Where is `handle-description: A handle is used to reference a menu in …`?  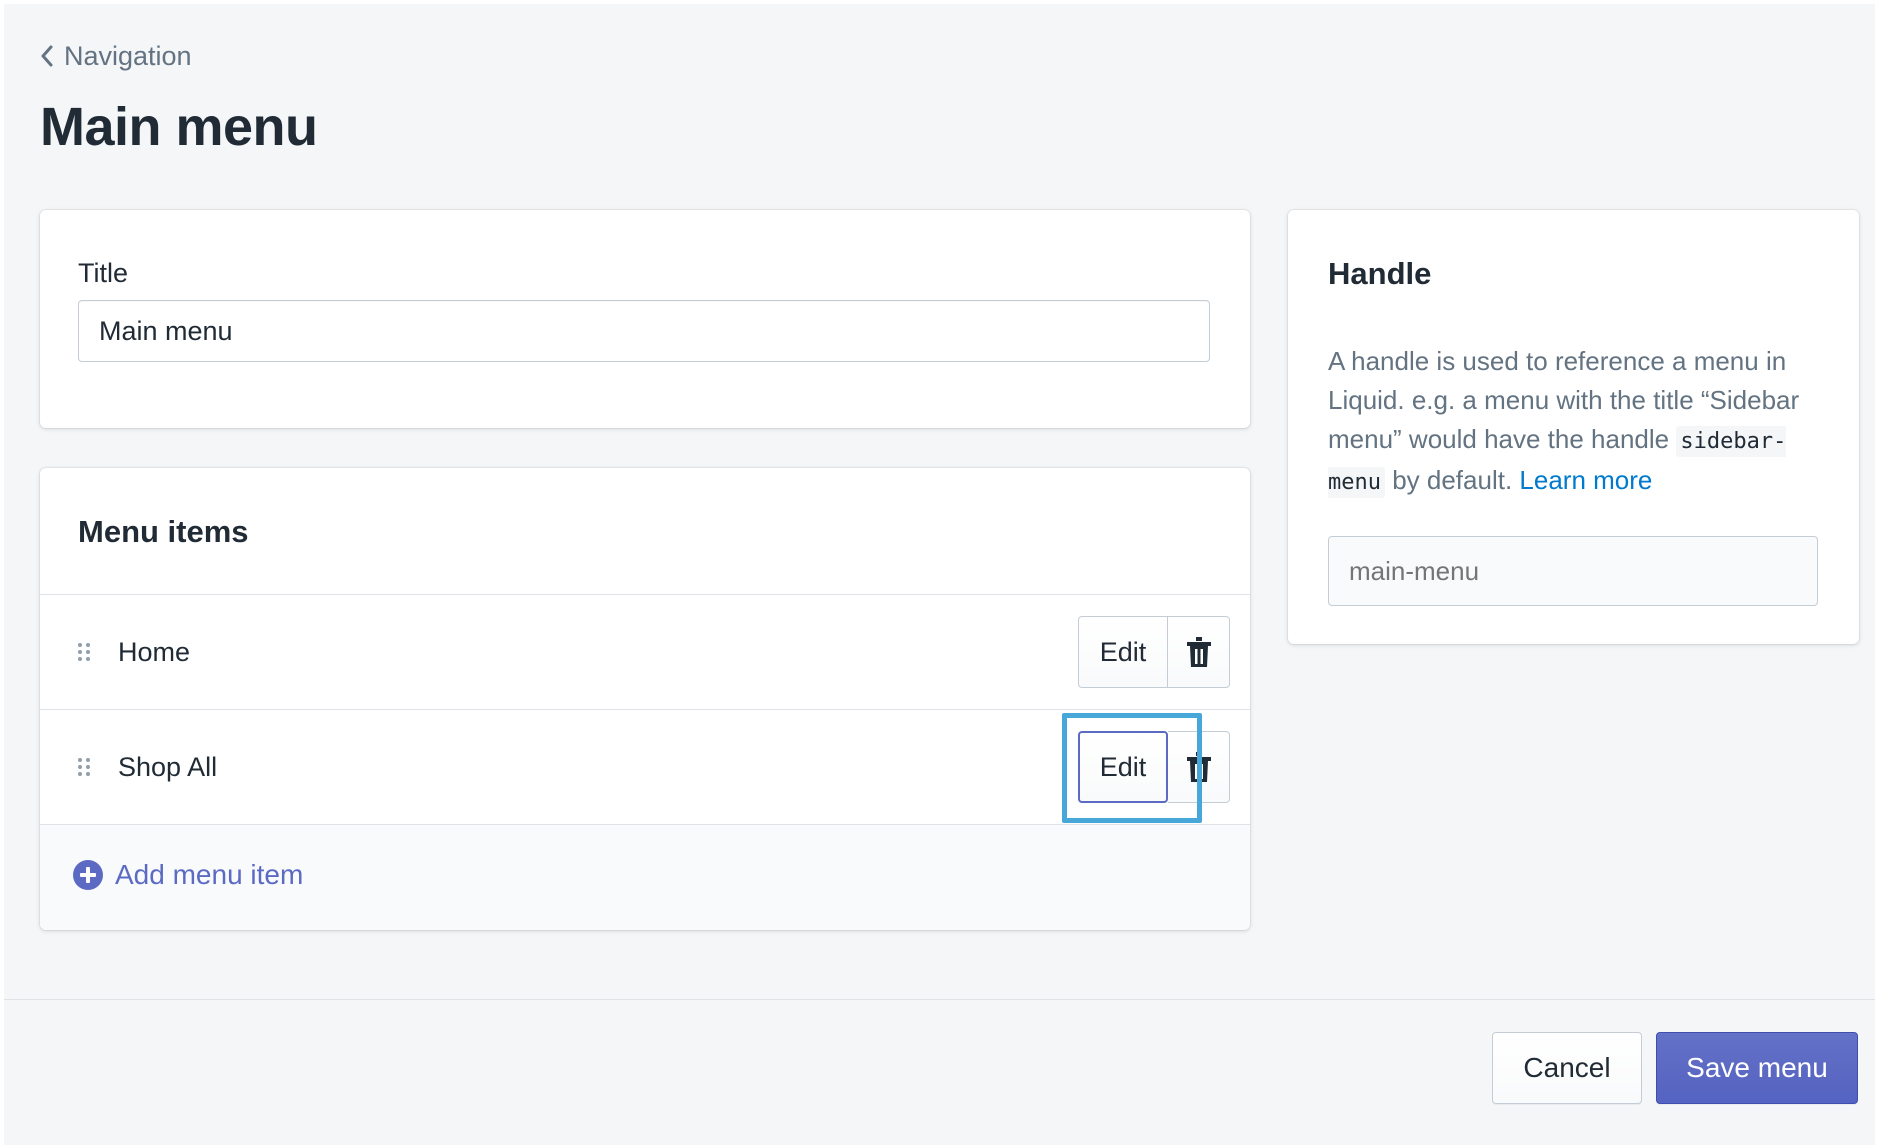 handle-description: A handle is used to reference a menu in … is located at coordinates (1578, 422).